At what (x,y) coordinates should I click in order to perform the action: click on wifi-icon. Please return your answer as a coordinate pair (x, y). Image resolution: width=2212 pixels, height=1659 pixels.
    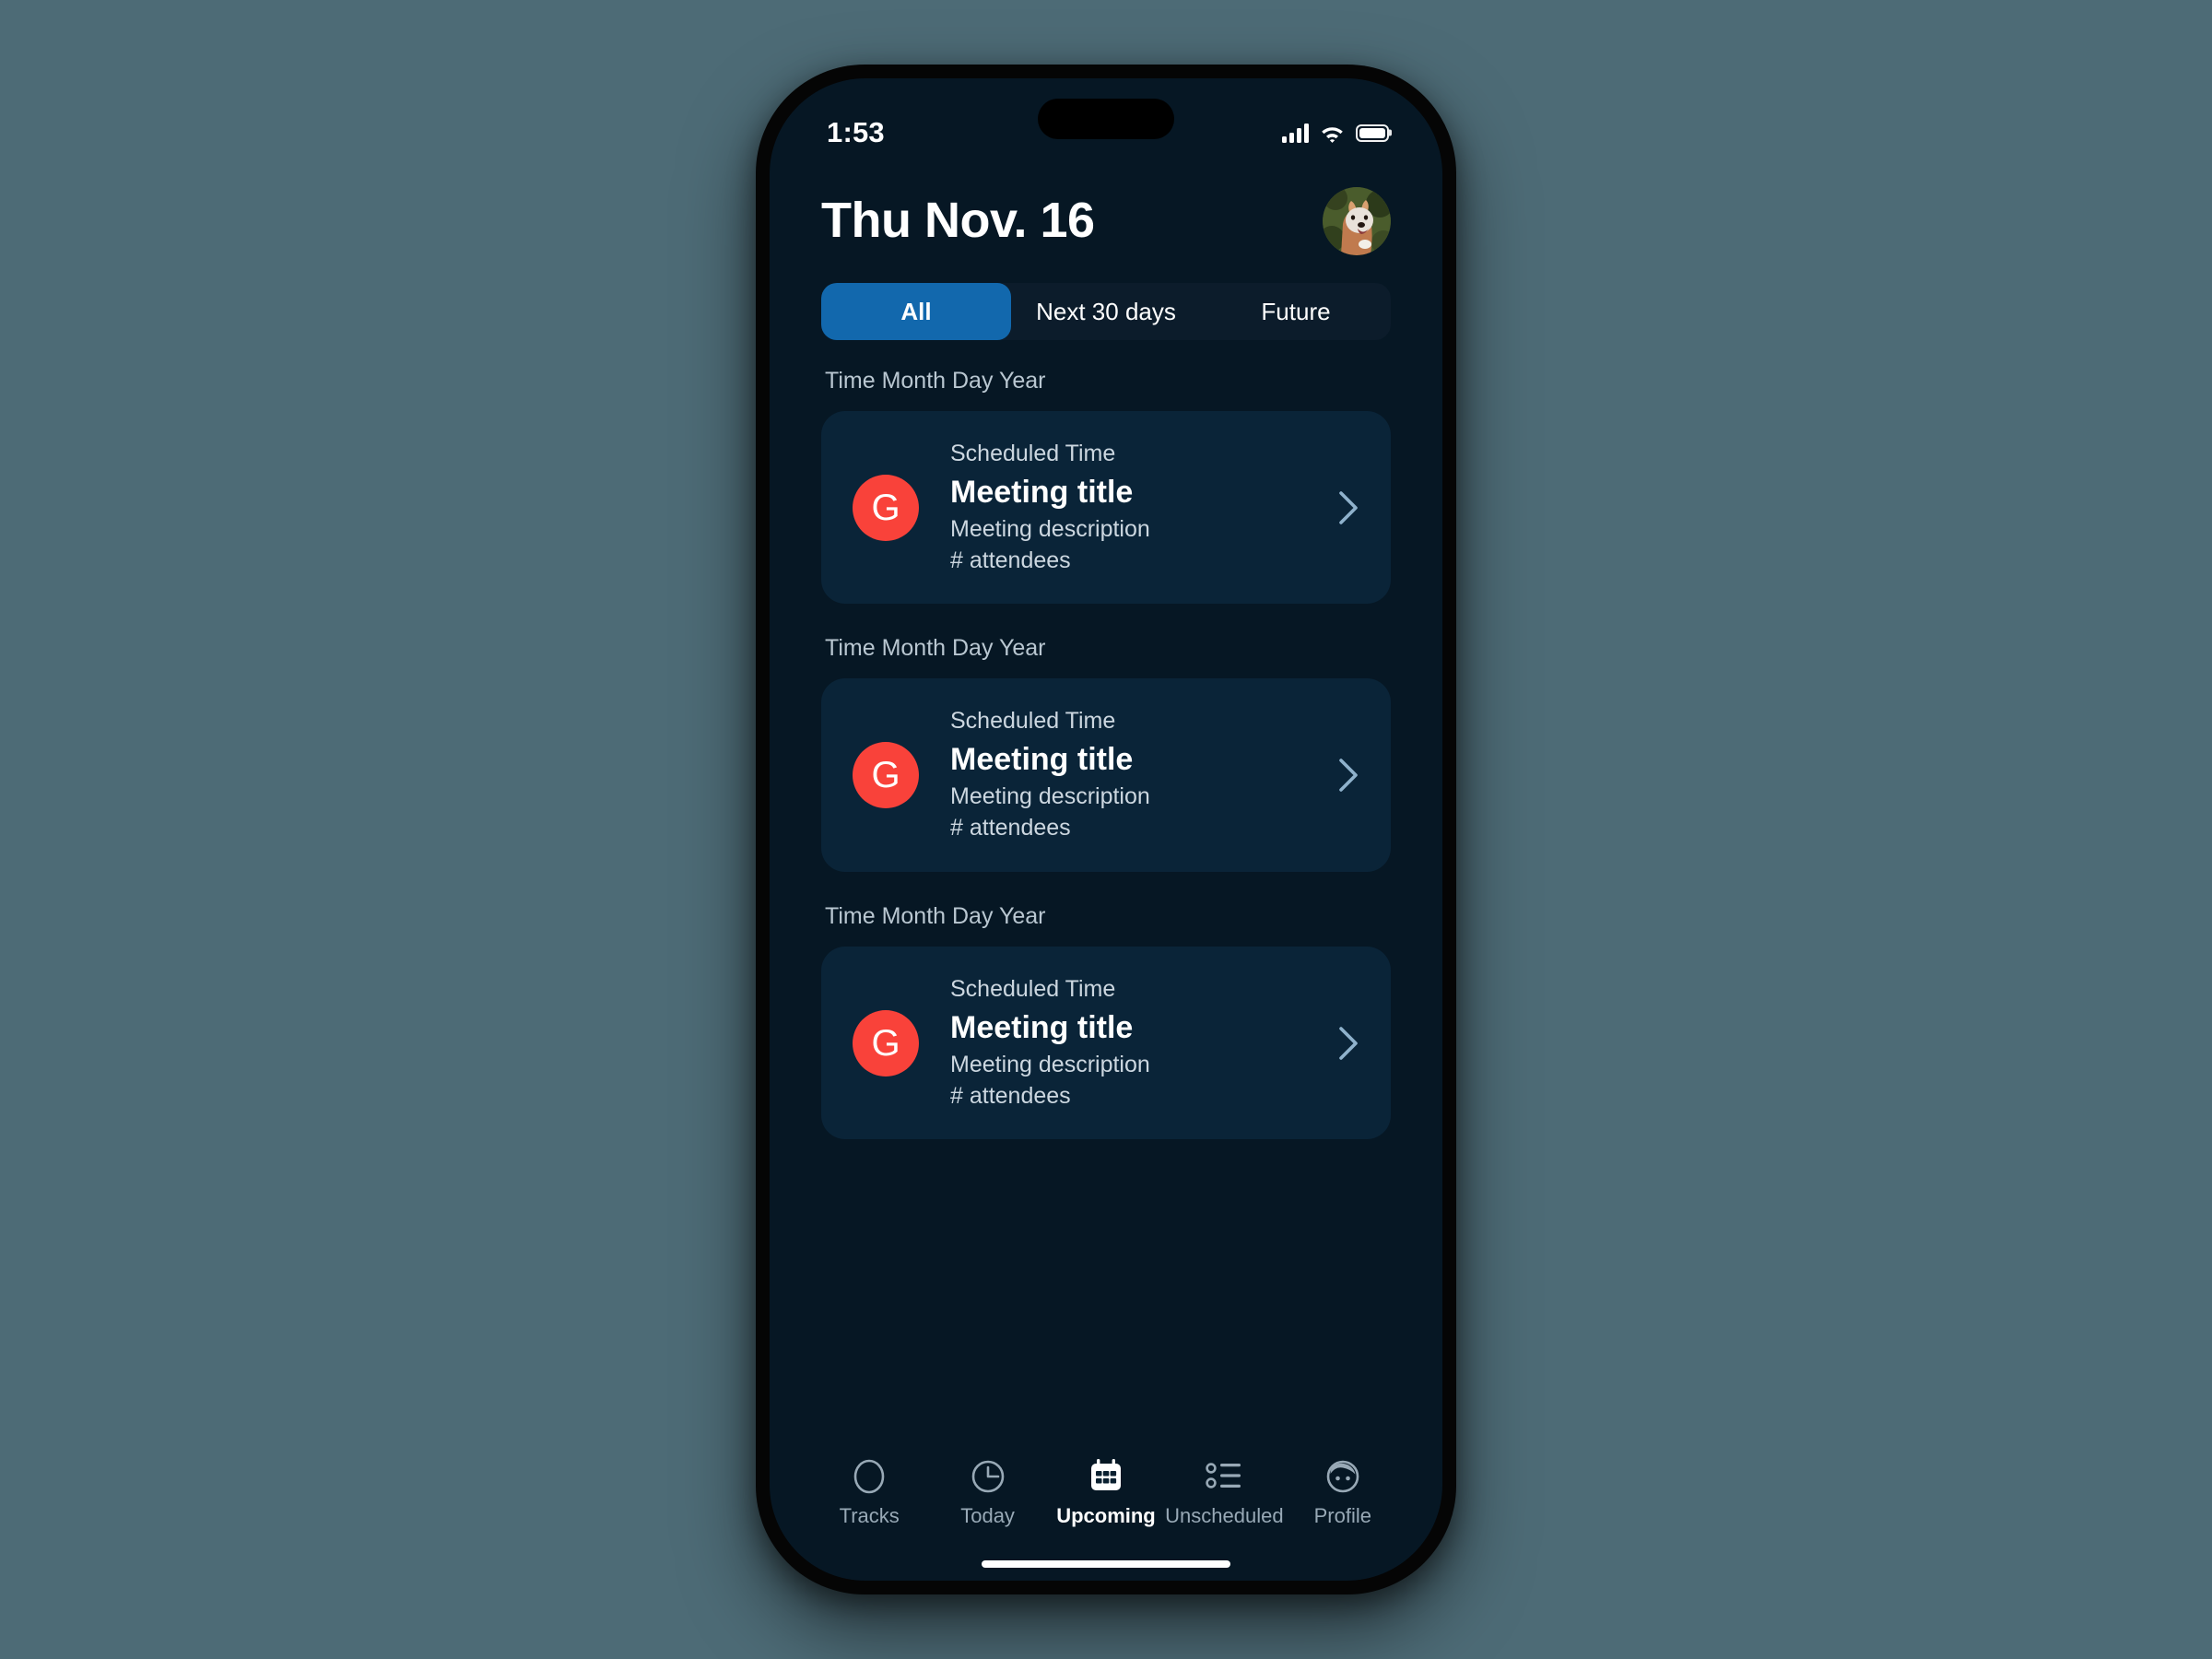
    Looking at the image, I should click on (1332, 134).